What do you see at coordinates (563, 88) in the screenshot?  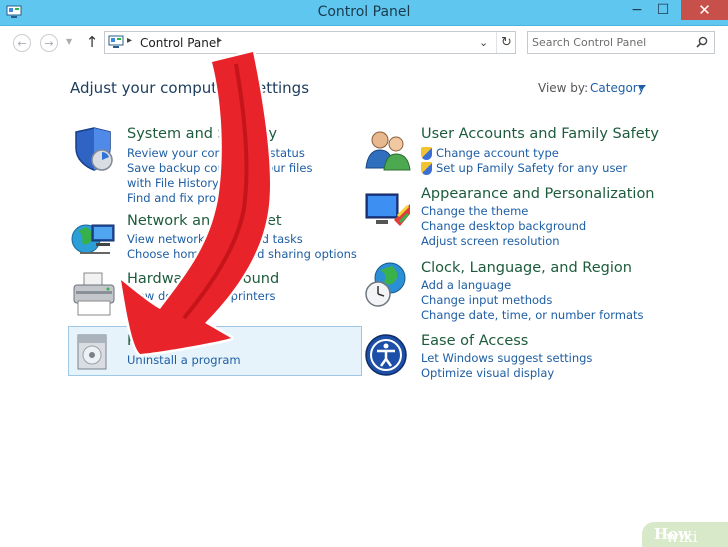 I see `view-by-label: View by:` at bounding box center [563, 88].